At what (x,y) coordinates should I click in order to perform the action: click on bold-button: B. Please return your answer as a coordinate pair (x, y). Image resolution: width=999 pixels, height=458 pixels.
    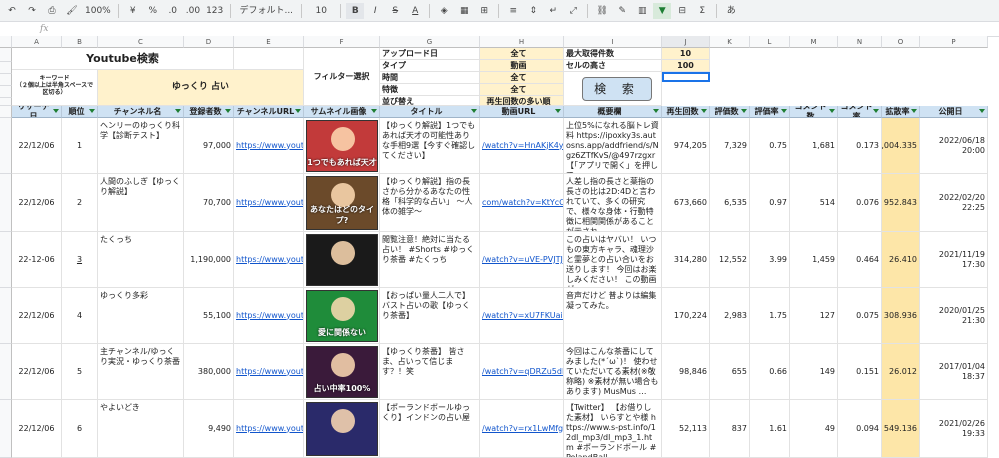
    Looking at the image, I should click on (355, 10).